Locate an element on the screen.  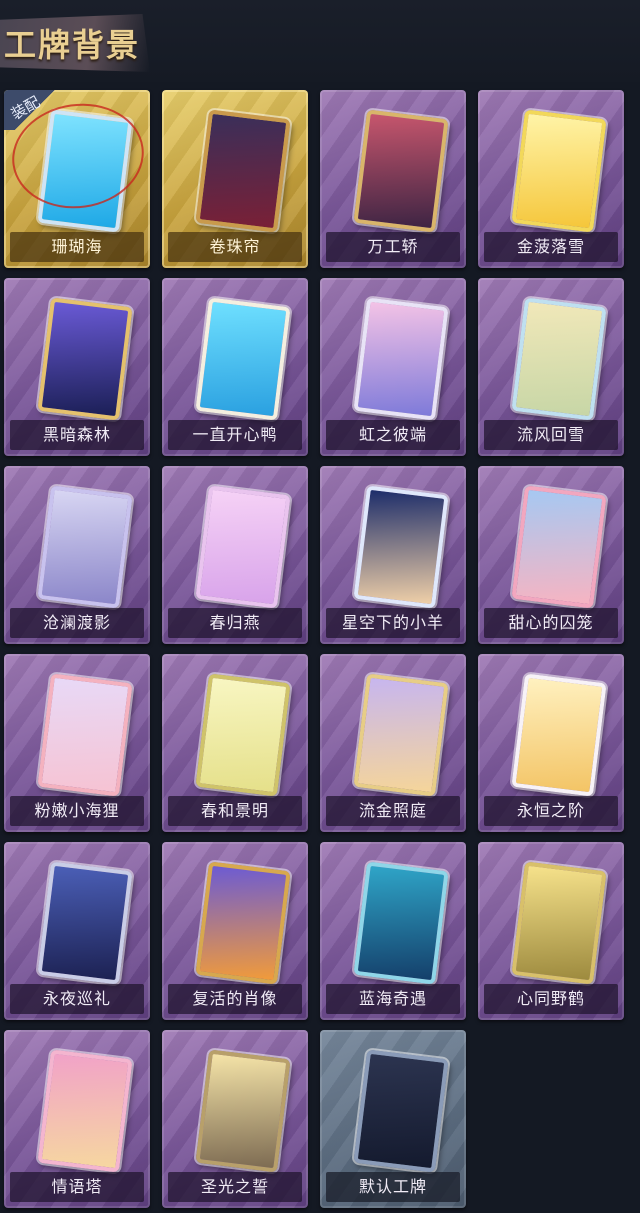
background-card: 黑暗森林 is located at coordinates (77, 367).